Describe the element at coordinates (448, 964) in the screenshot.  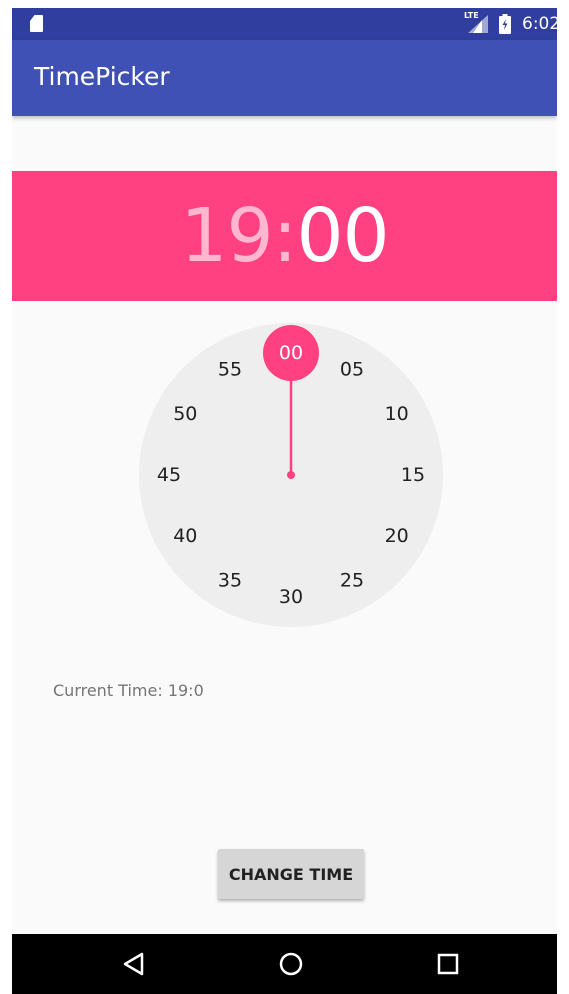
I see `recents-icon` at that location.